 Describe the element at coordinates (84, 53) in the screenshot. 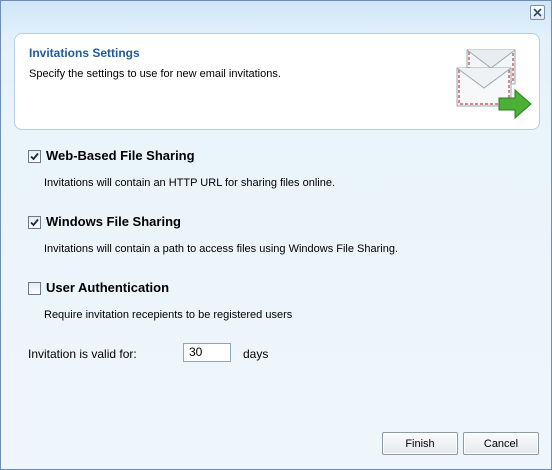

I see `header-title: Invitations Settings` at that location.